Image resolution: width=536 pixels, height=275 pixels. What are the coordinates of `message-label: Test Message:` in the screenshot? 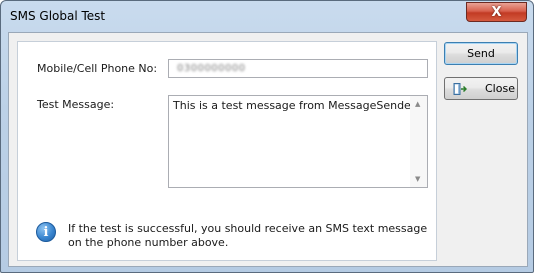 It's located at (76, 104).